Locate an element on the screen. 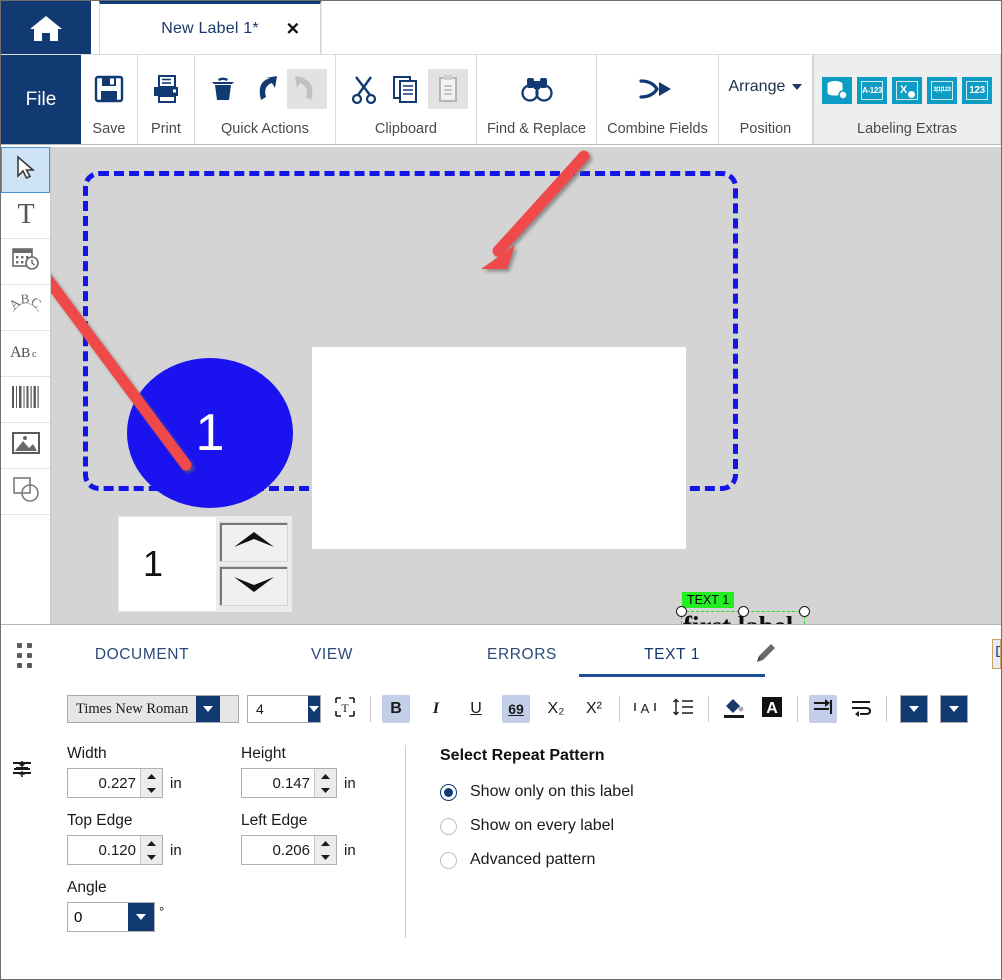  top-edge-decrement-button is located at coordinates (151, 857).